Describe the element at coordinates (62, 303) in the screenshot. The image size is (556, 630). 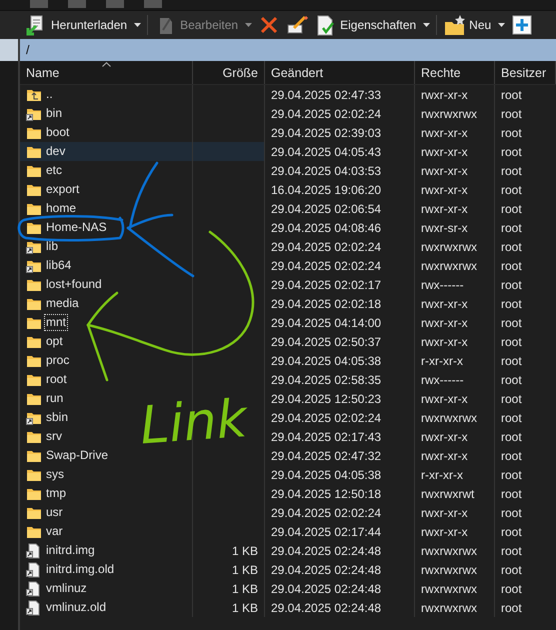
I see `file-name: media` at that location.